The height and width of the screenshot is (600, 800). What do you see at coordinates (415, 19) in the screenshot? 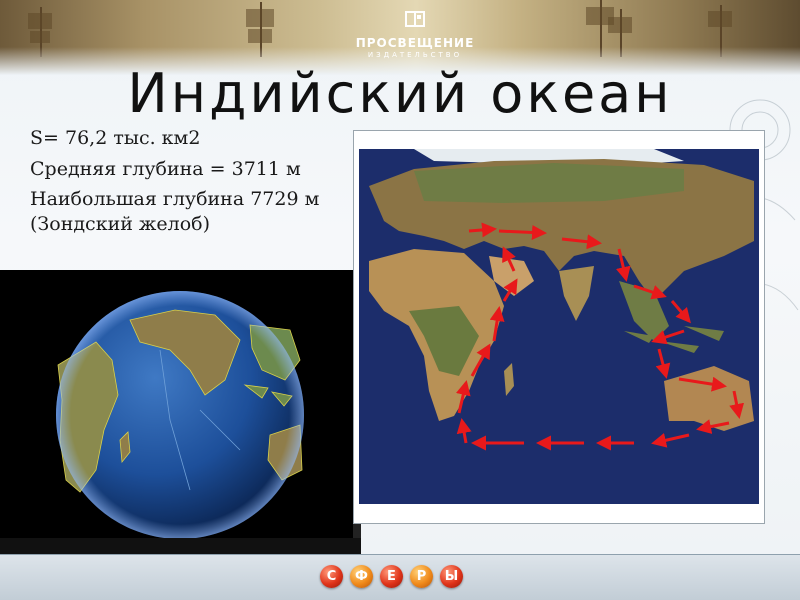
I see `book-icon` at bounding box center [415, 19].